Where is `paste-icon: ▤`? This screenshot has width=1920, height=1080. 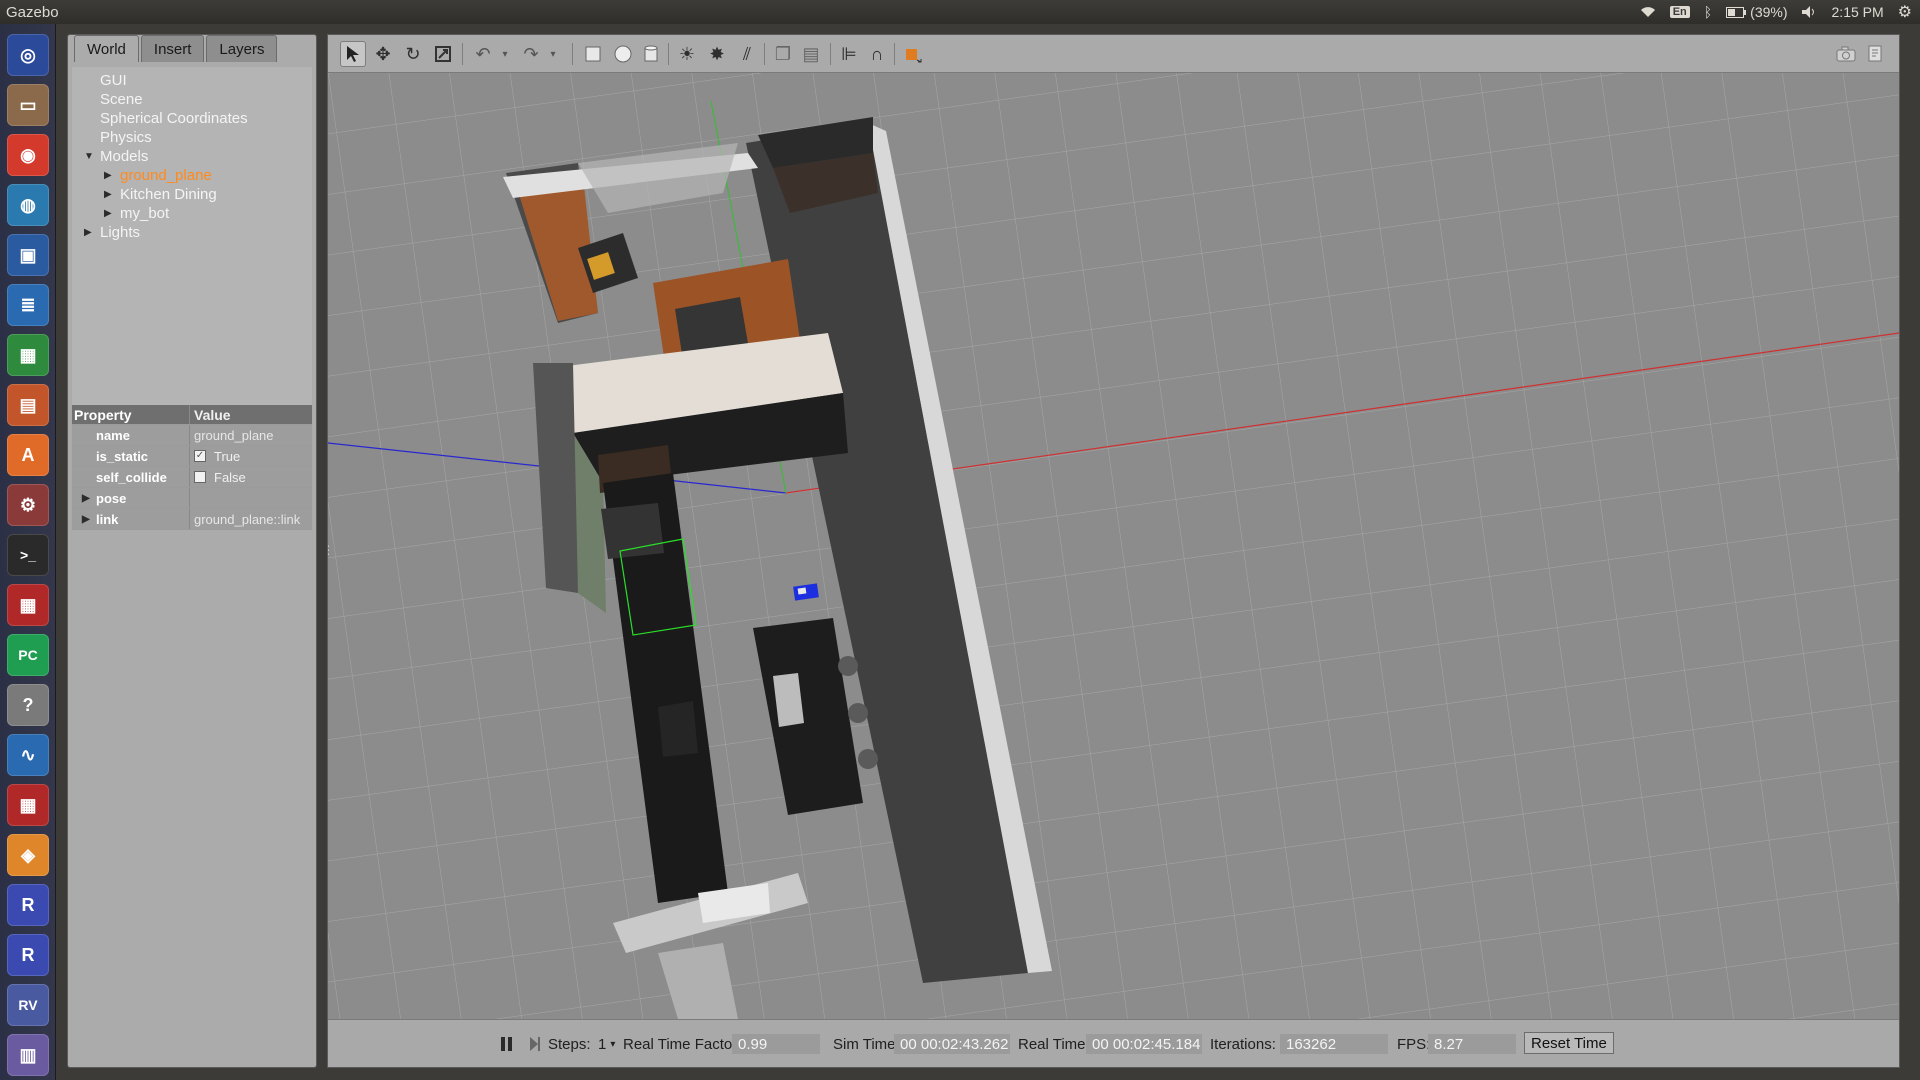 paste-icon: ▤ is located at coordinates (811, 54).